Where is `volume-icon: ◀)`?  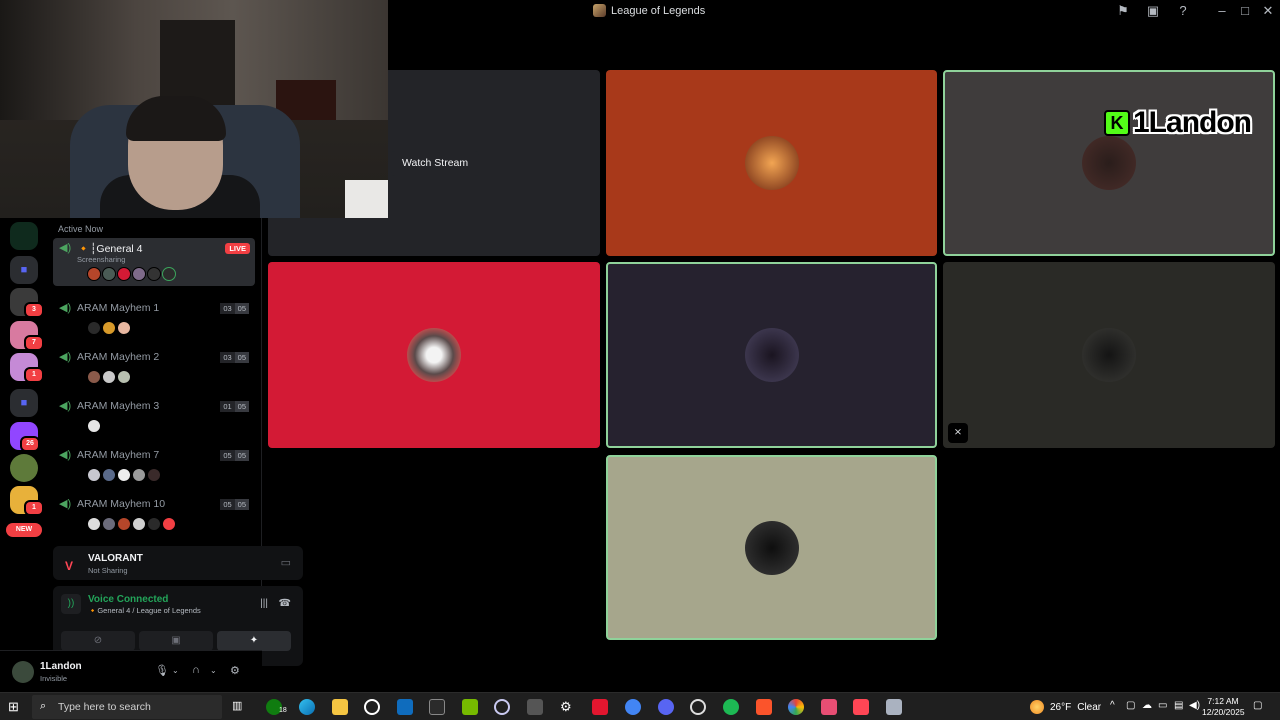 volume-icon: ◀) is located at coordinates (1194, 705).